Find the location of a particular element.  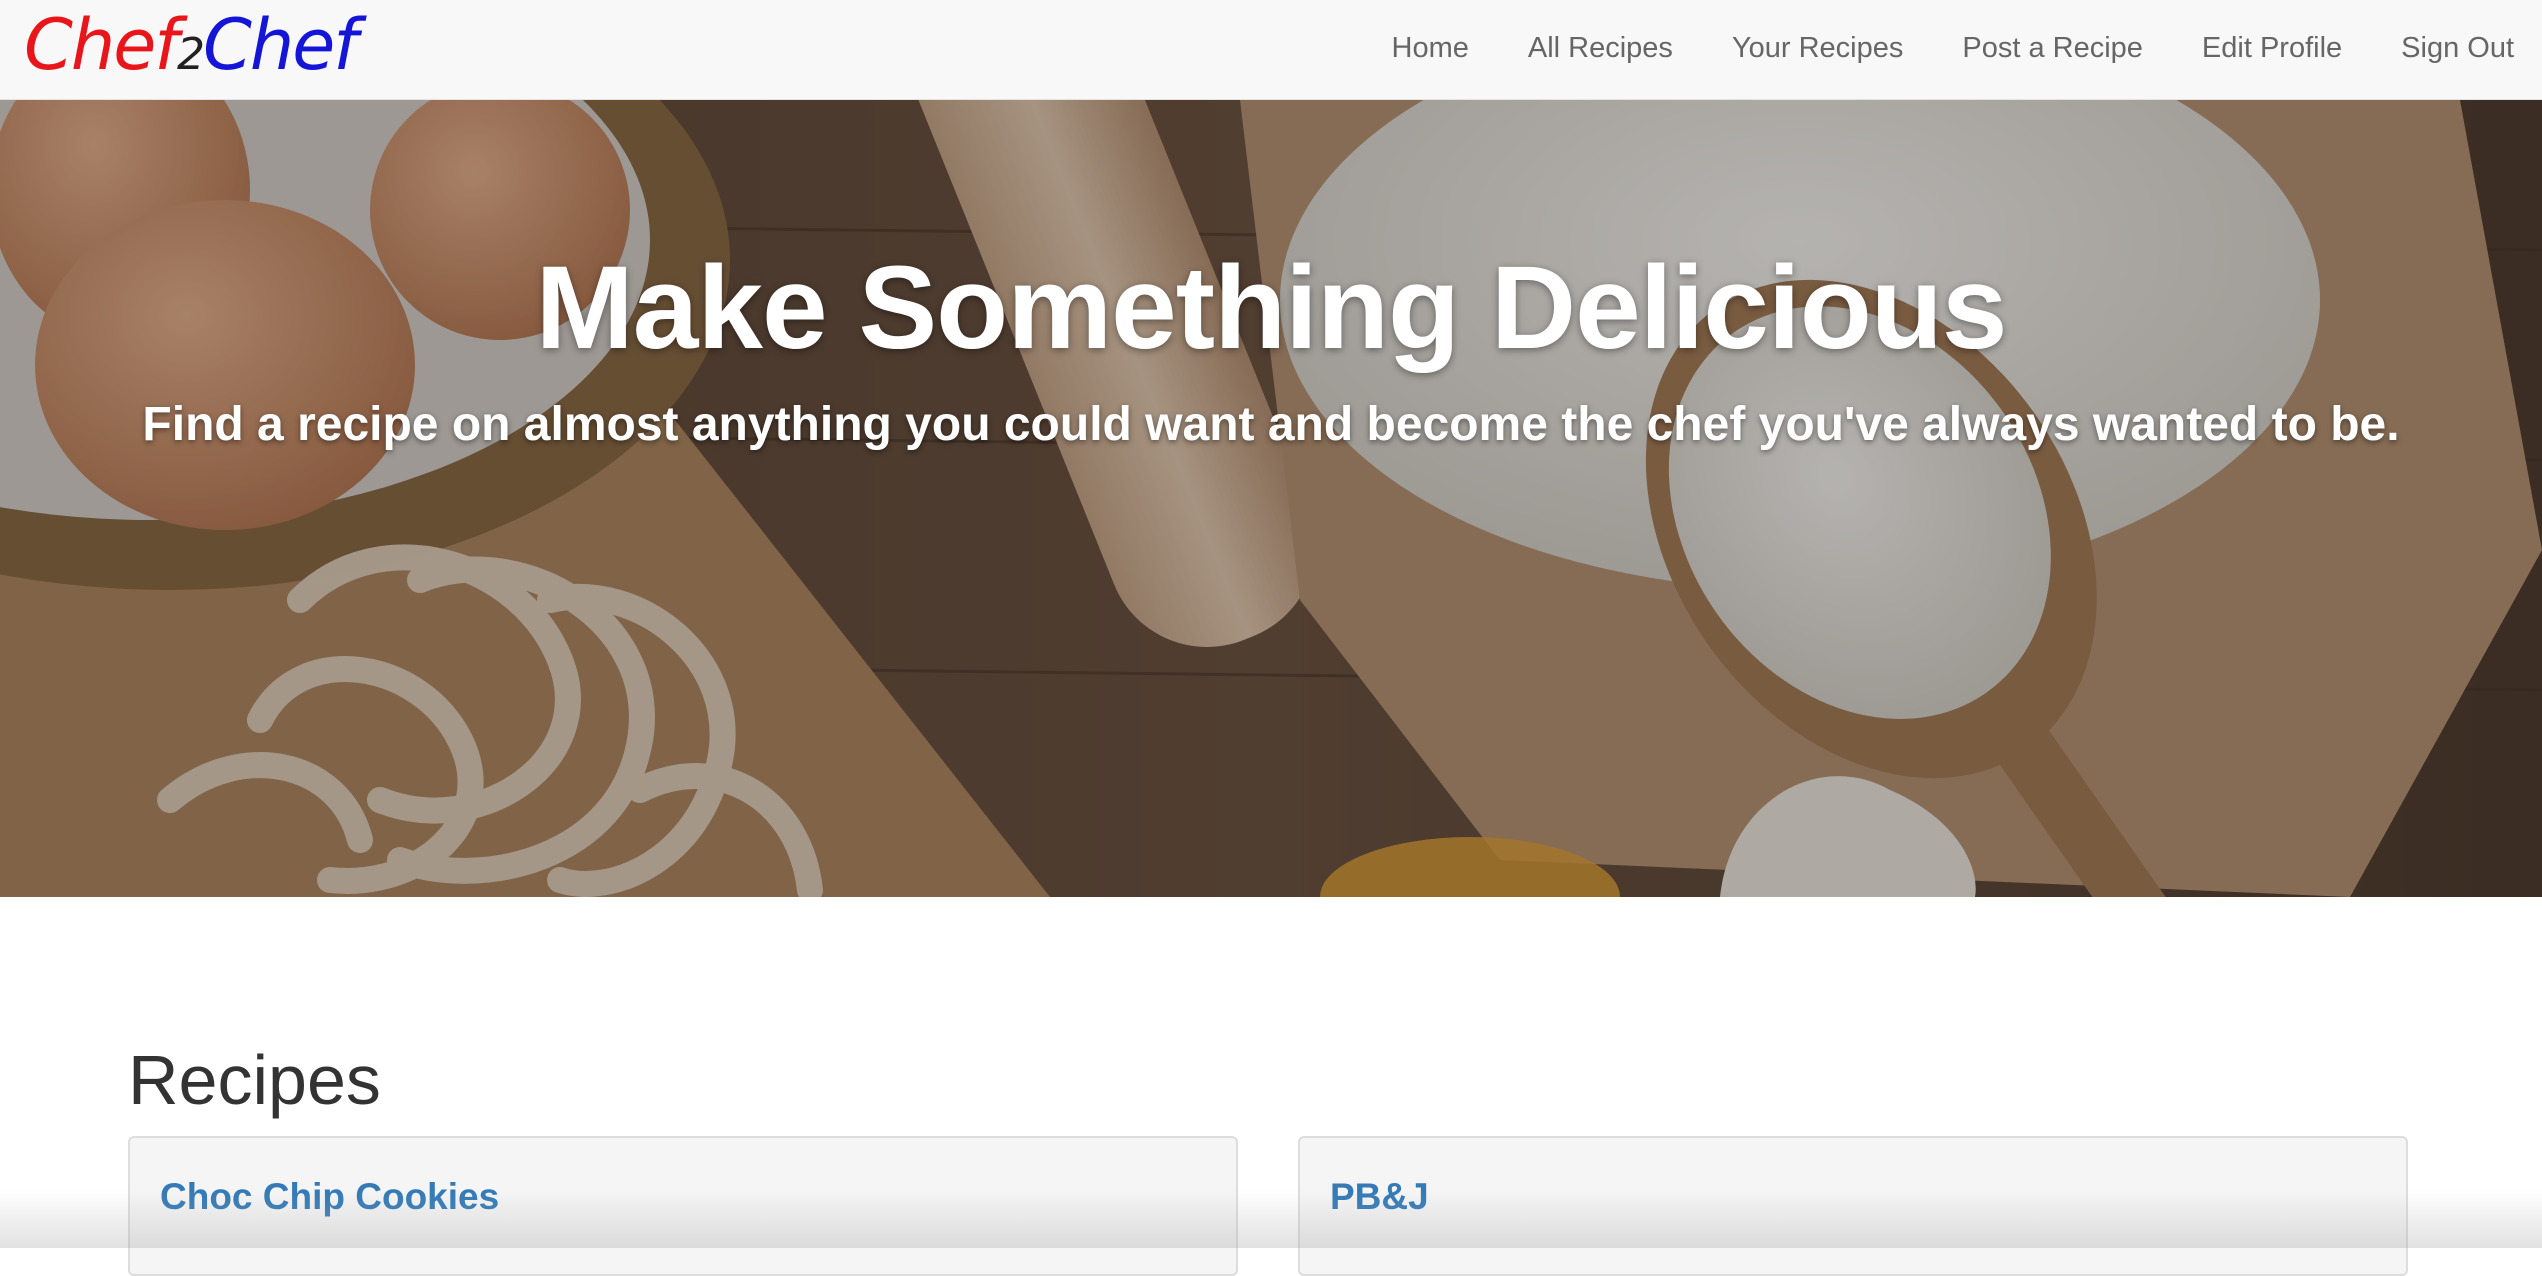

nav-all-recipes: All Recipes is located at coordinates (1600, 48).